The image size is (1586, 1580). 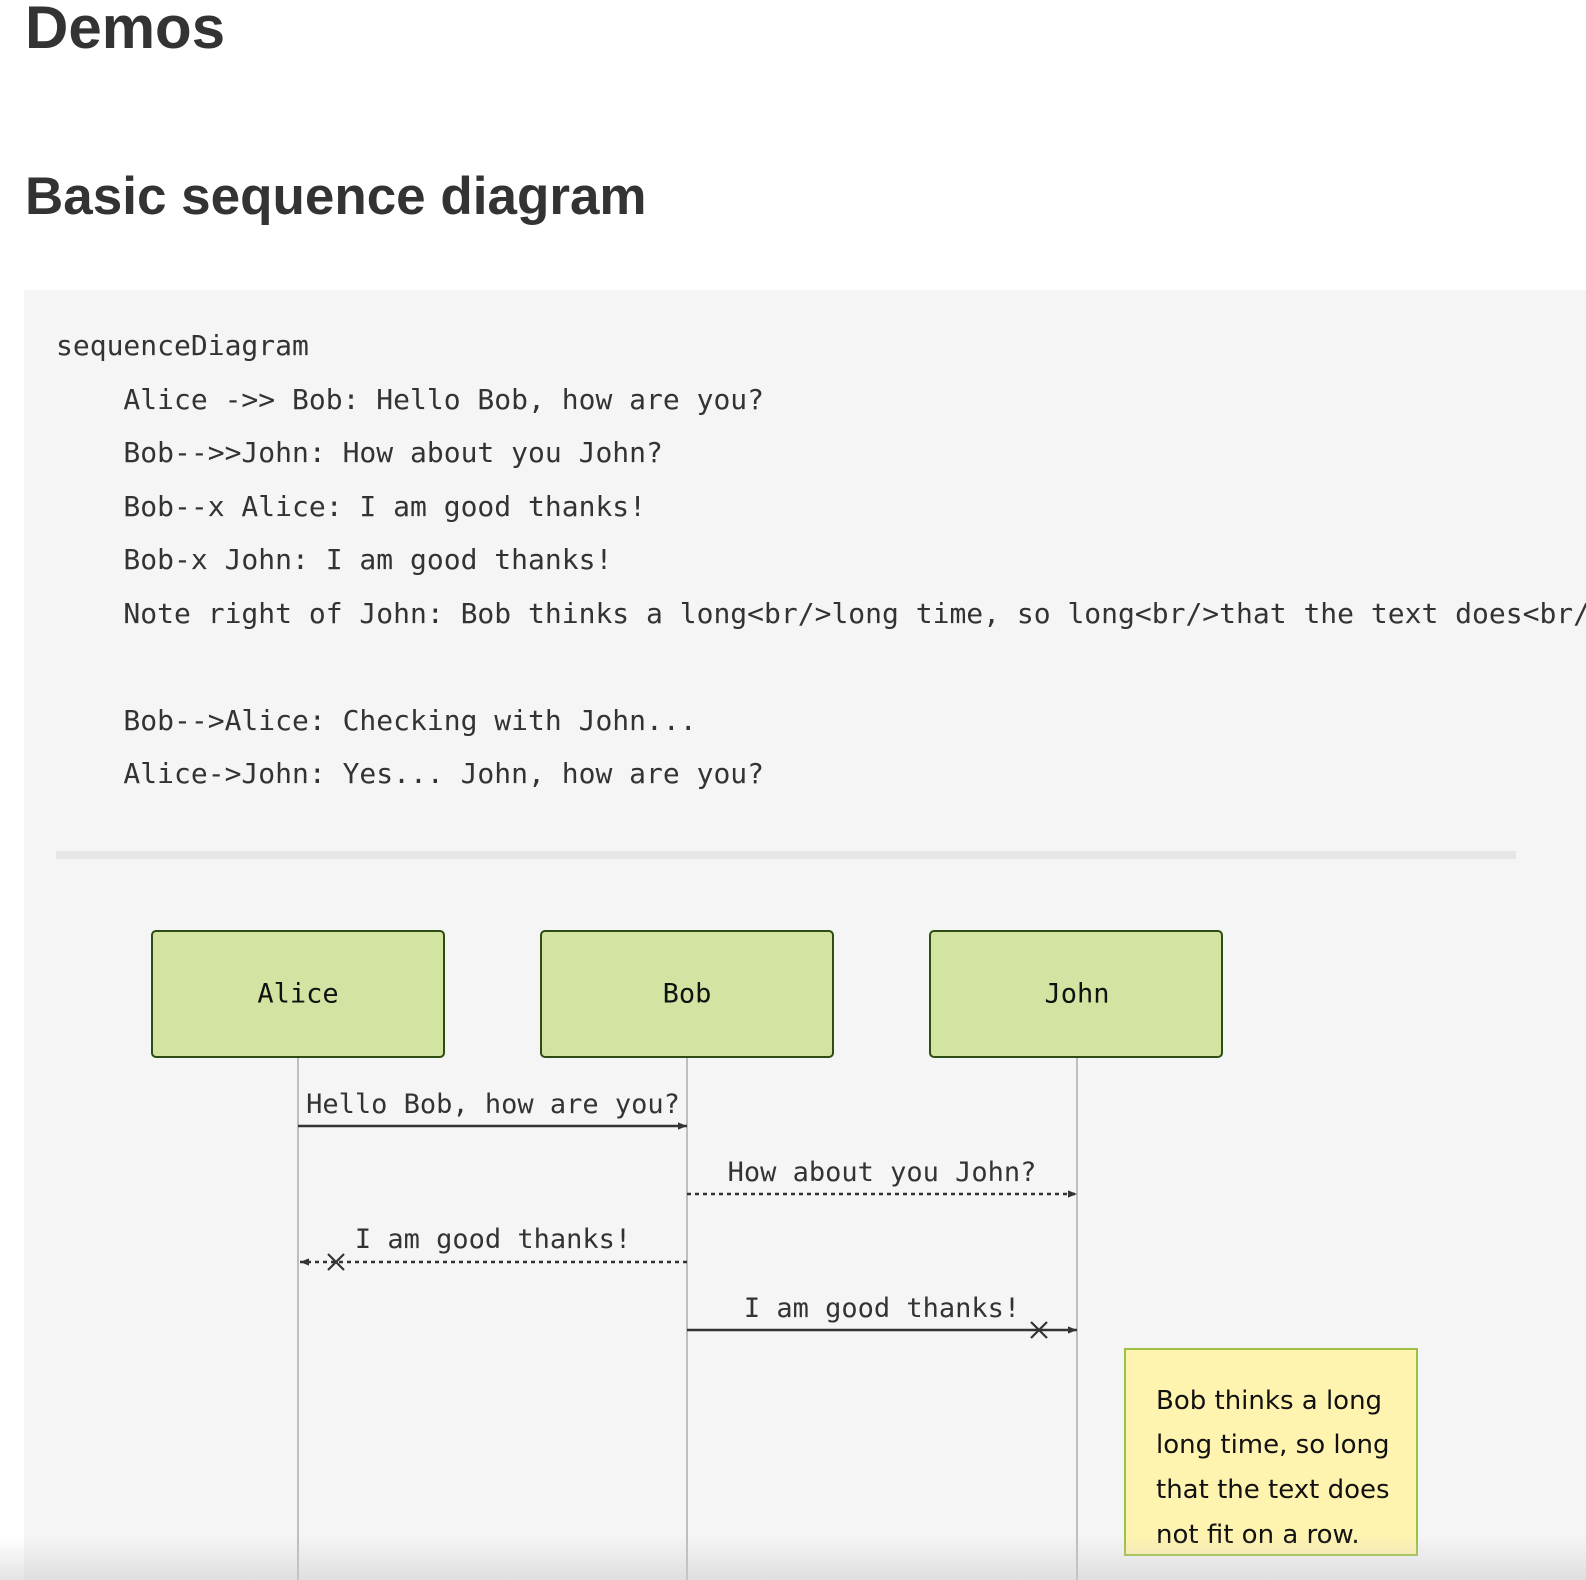 What do you see at coordinates (1269, 1401) in the screenshot?
I see `note-line: Bob thinks a long` at bounding box center [1269, 1401].